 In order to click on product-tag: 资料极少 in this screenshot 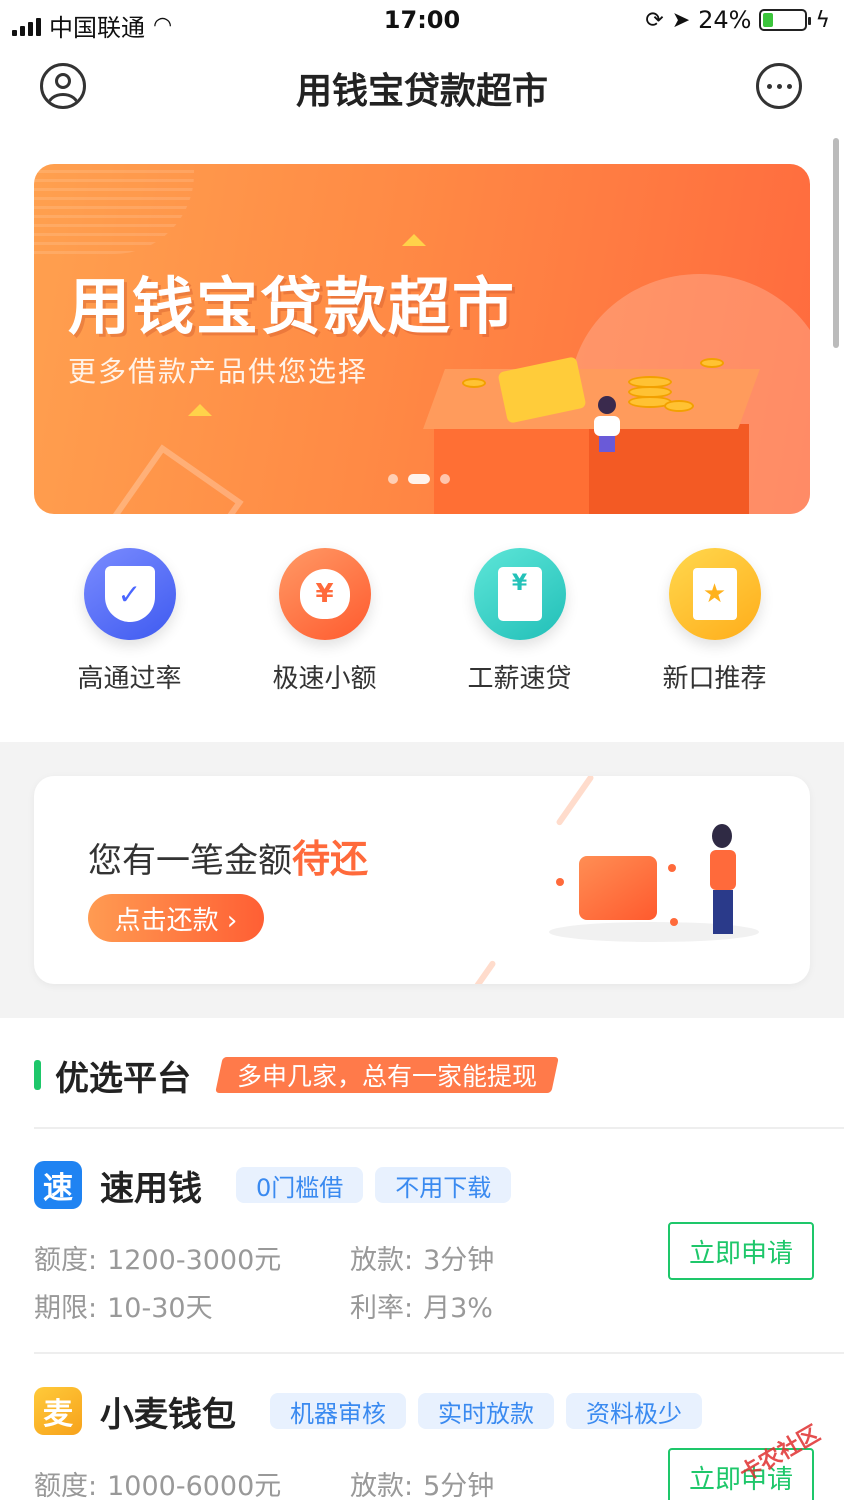, I will do `click(634, 1411)`.